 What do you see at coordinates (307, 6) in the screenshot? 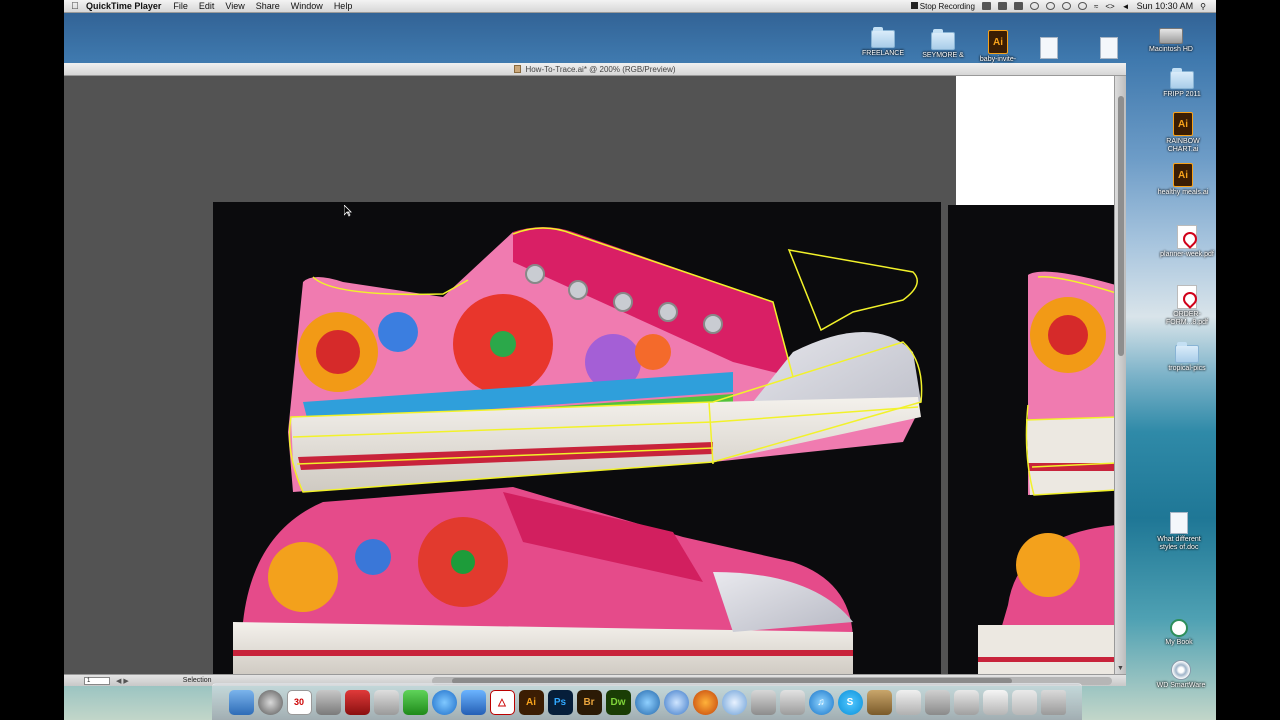
I see `menu-window: Window` at bounding box center [307, 6].